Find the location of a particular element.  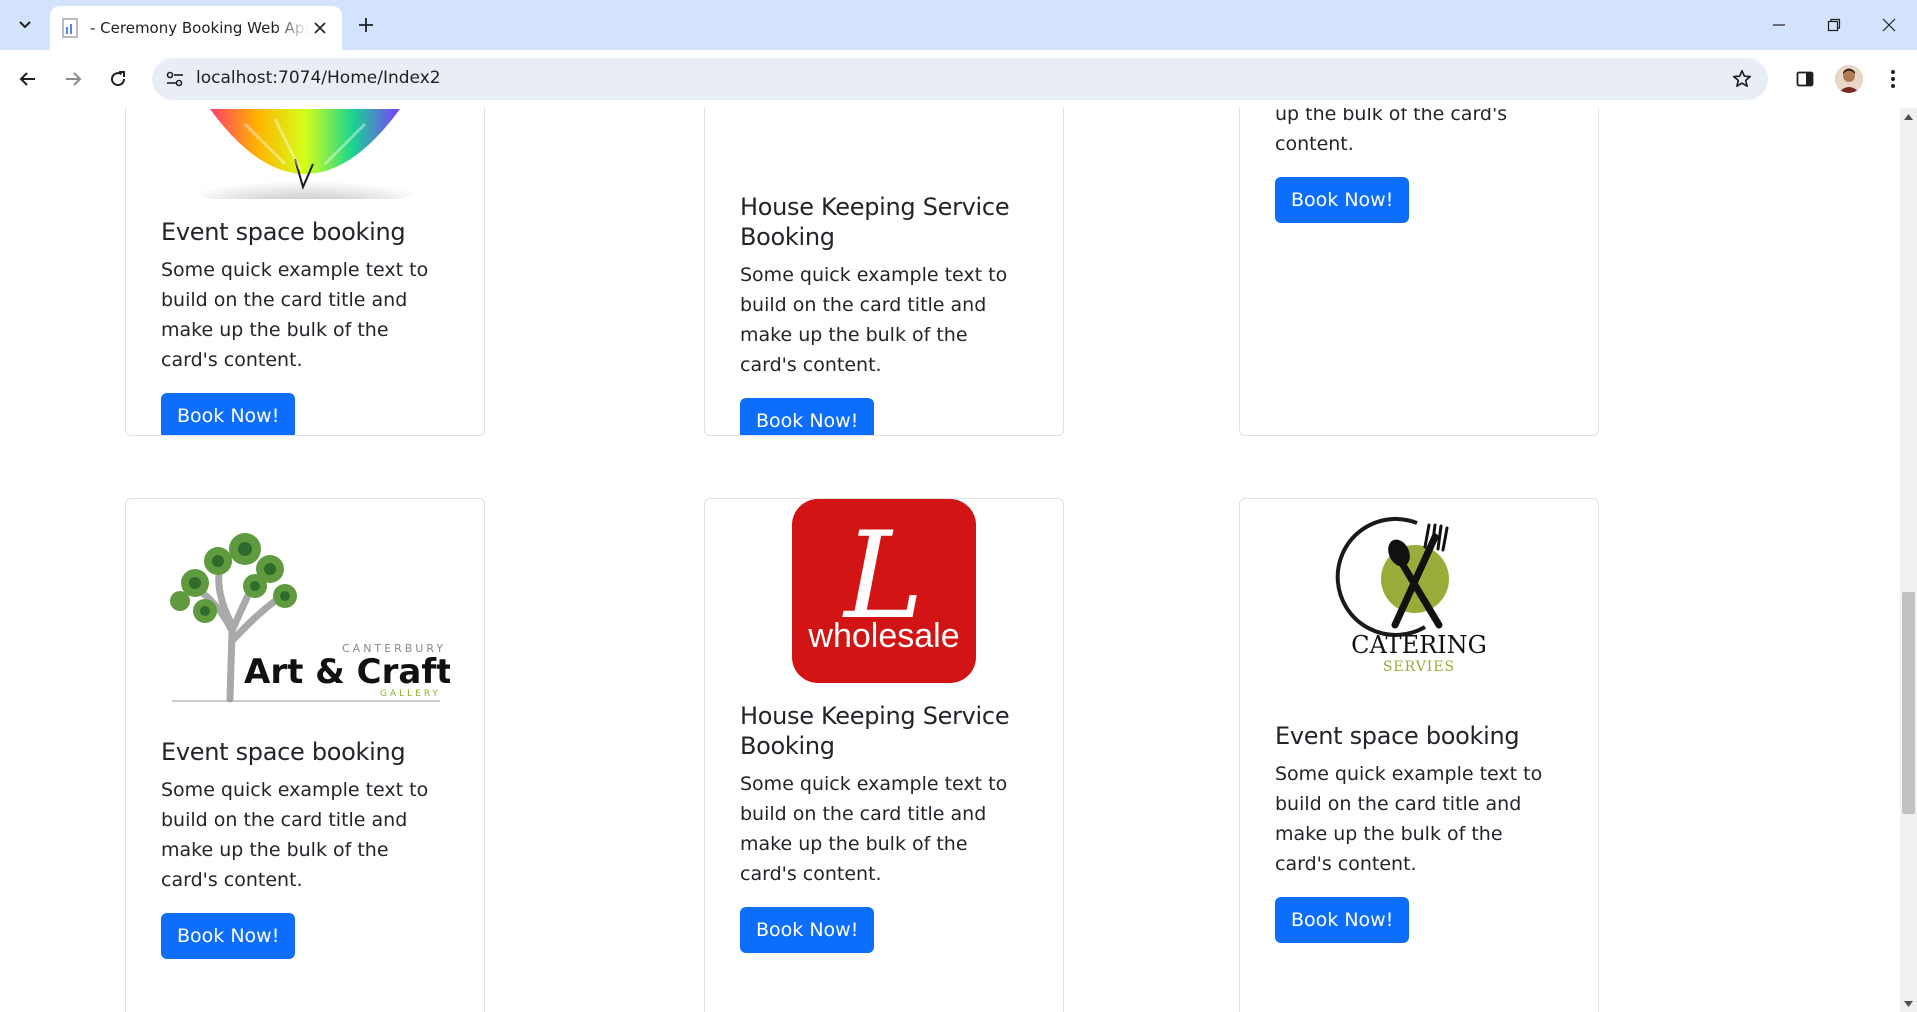

tab-search-button is located at coordinates (25, 25).